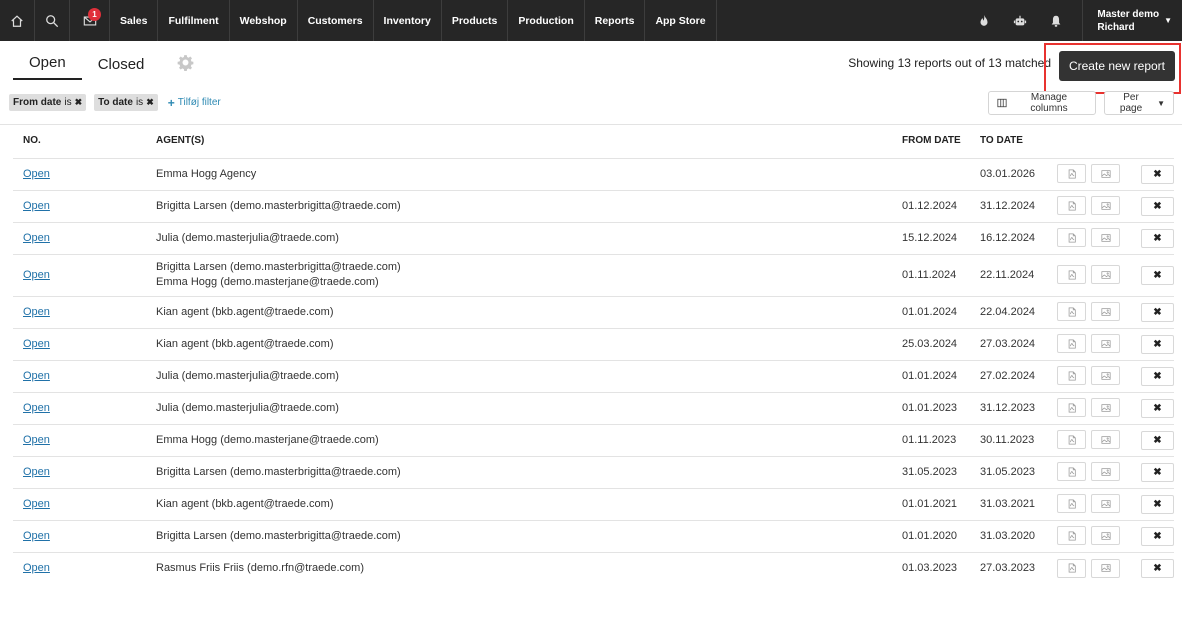 The image size is (1182, 619). Describe the element at coordinates (1018, 440) in the screenshot. I see `cell-to-date: 30.11.2023` at that location.